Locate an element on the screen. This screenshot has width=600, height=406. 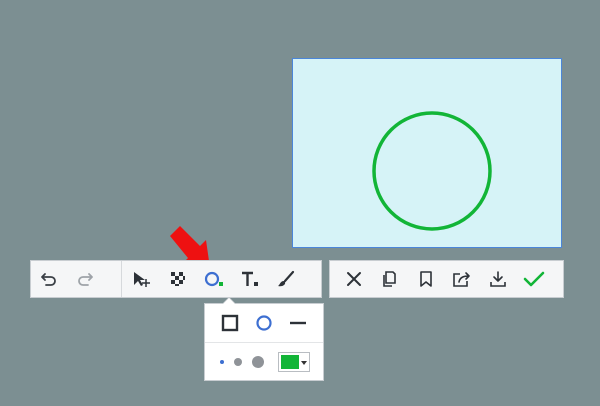
shape-row is located at coordinates (264, 323).